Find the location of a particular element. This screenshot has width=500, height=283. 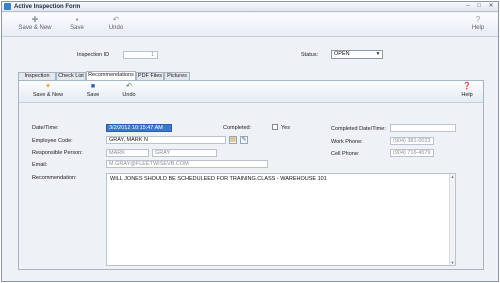

save-icon: ■ is located at coordinates (93, 86).